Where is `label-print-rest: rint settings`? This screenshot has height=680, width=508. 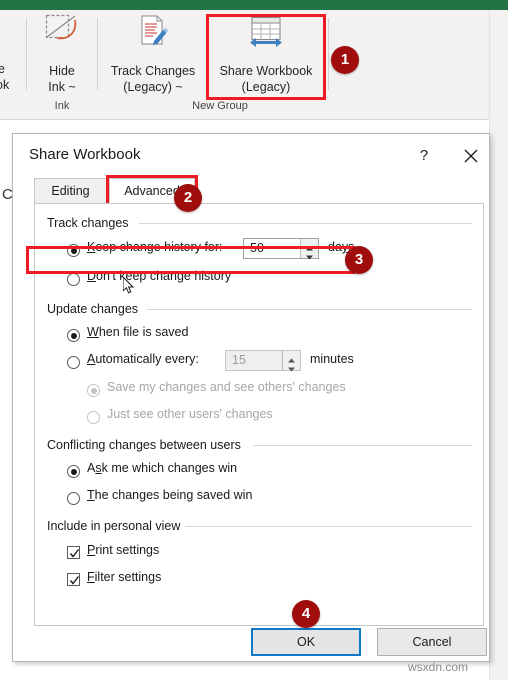
label-print-rest: rint settings is located at coordinates (127, 550).